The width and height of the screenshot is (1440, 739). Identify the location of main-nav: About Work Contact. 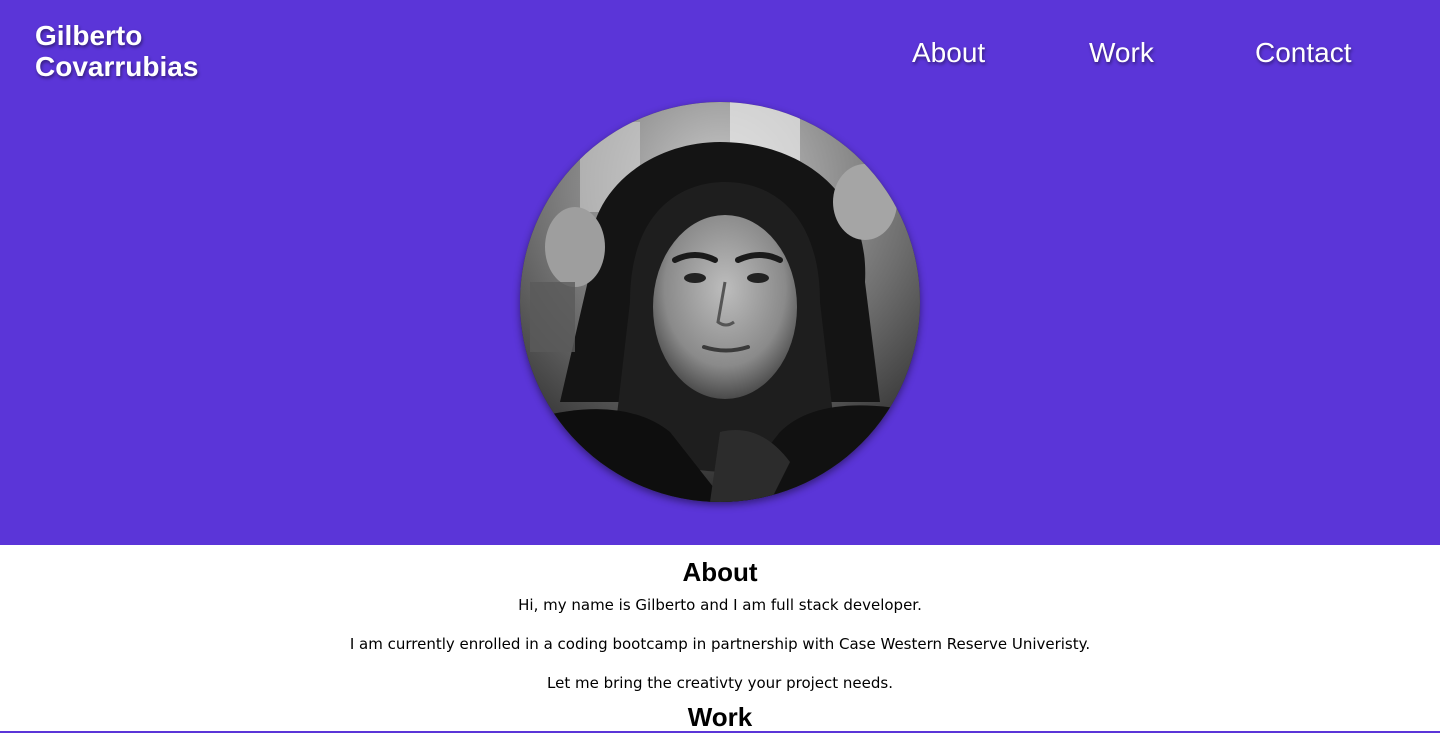
(720, 53).